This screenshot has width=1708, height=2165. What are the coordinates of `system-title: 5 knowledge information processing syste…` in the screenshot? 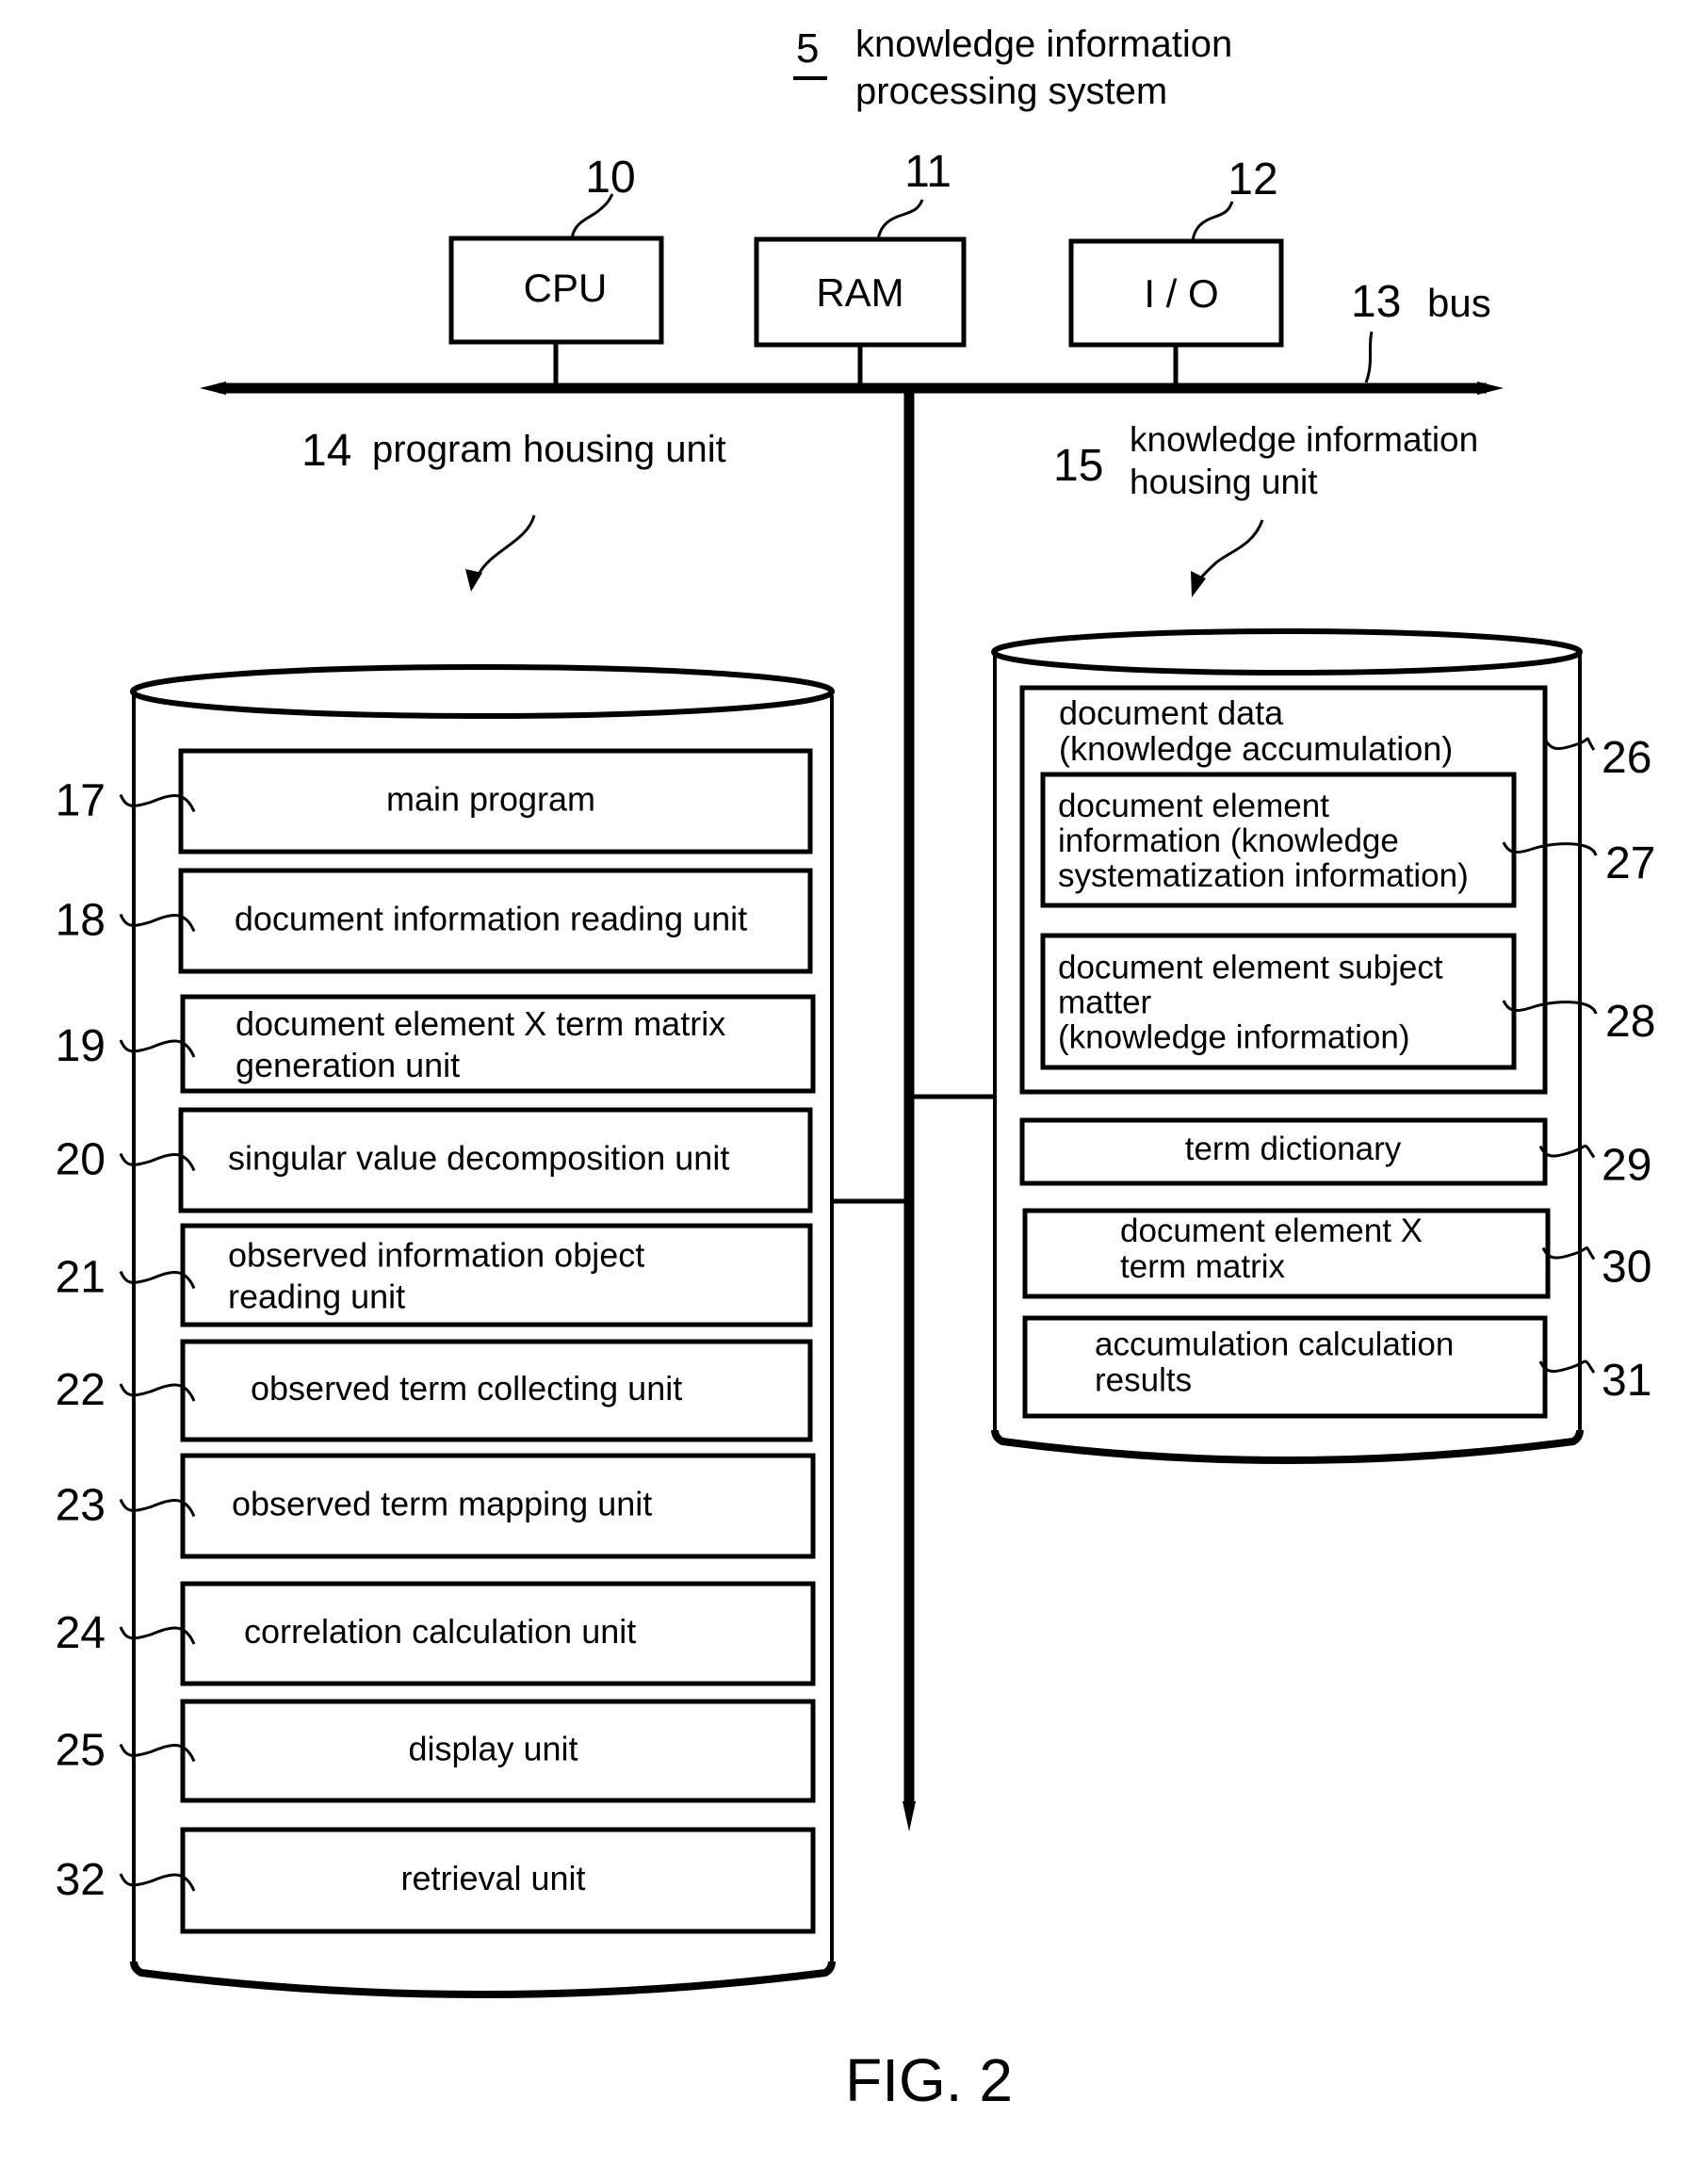 It's located at (1012, 68).